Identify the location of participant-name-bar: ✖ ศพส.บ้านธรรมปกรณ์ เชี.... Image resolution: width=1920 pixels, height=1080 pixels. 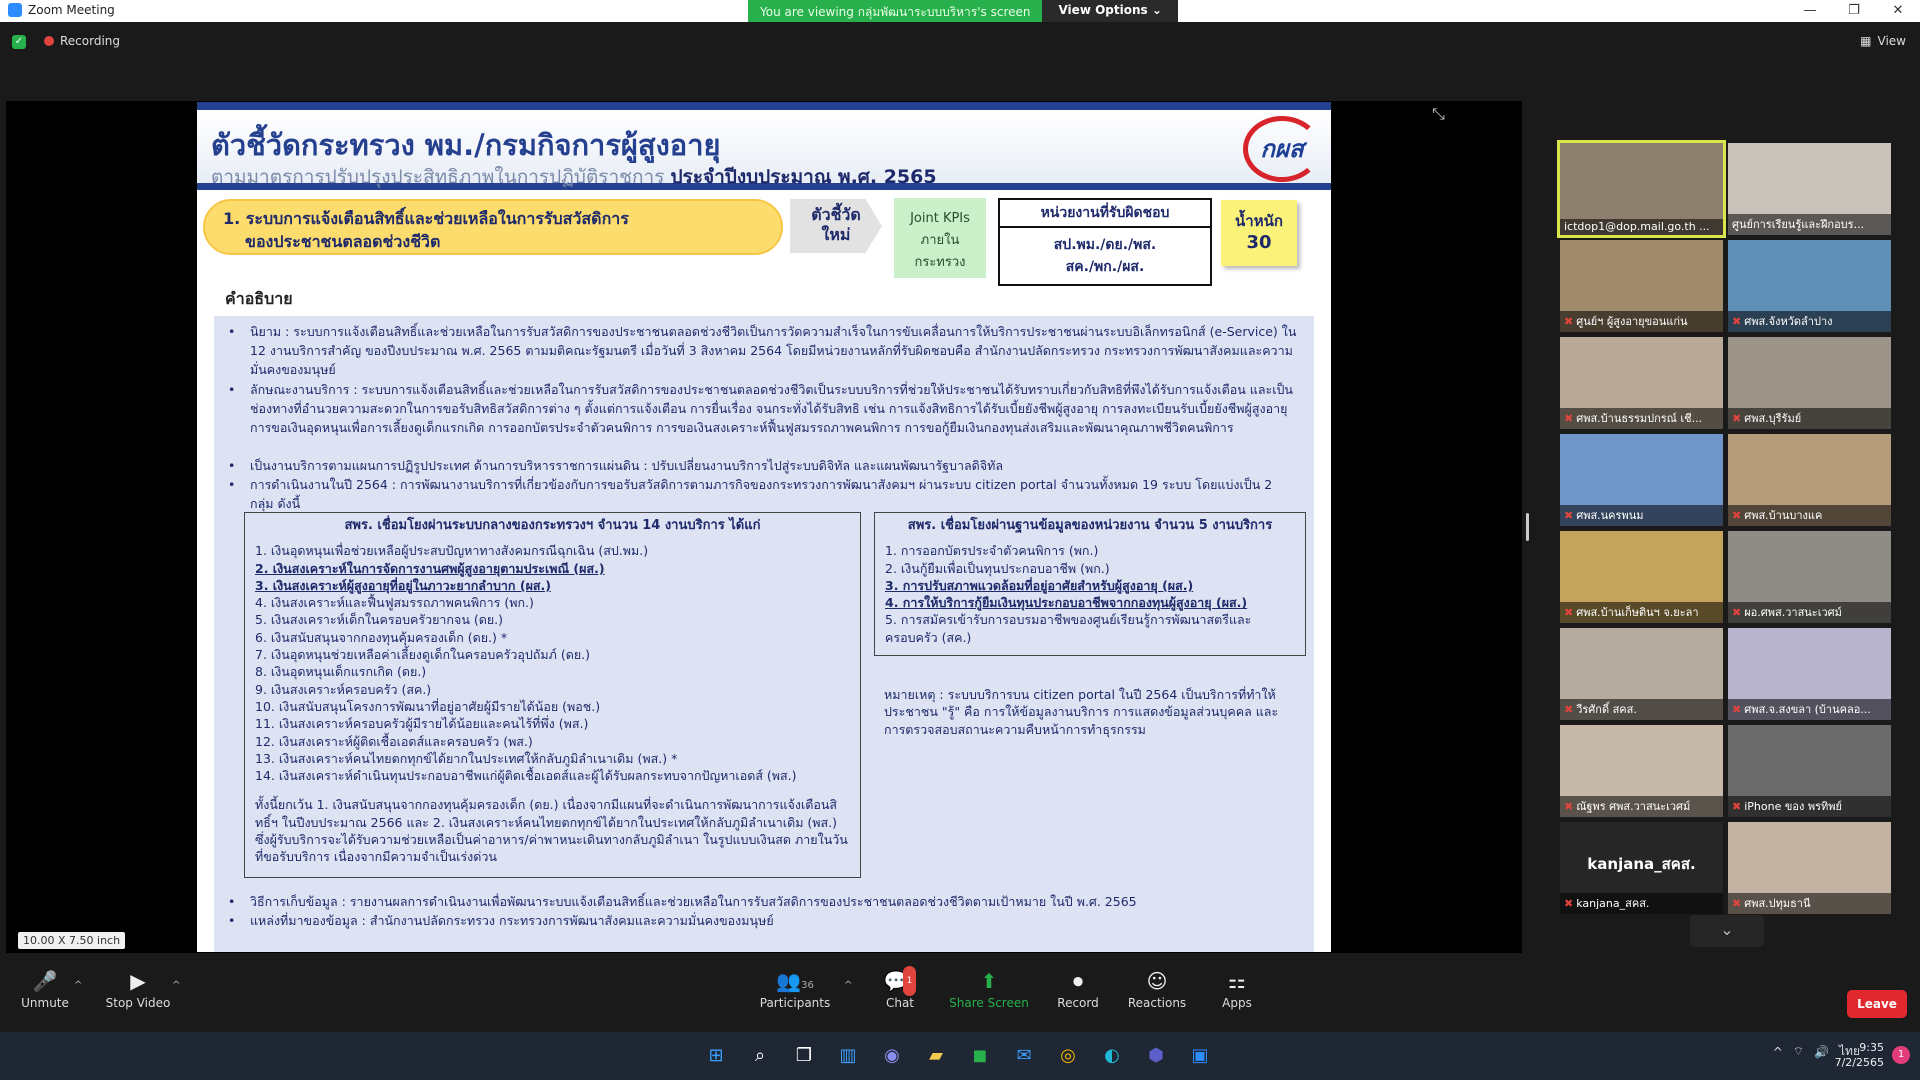
(1641, 418).